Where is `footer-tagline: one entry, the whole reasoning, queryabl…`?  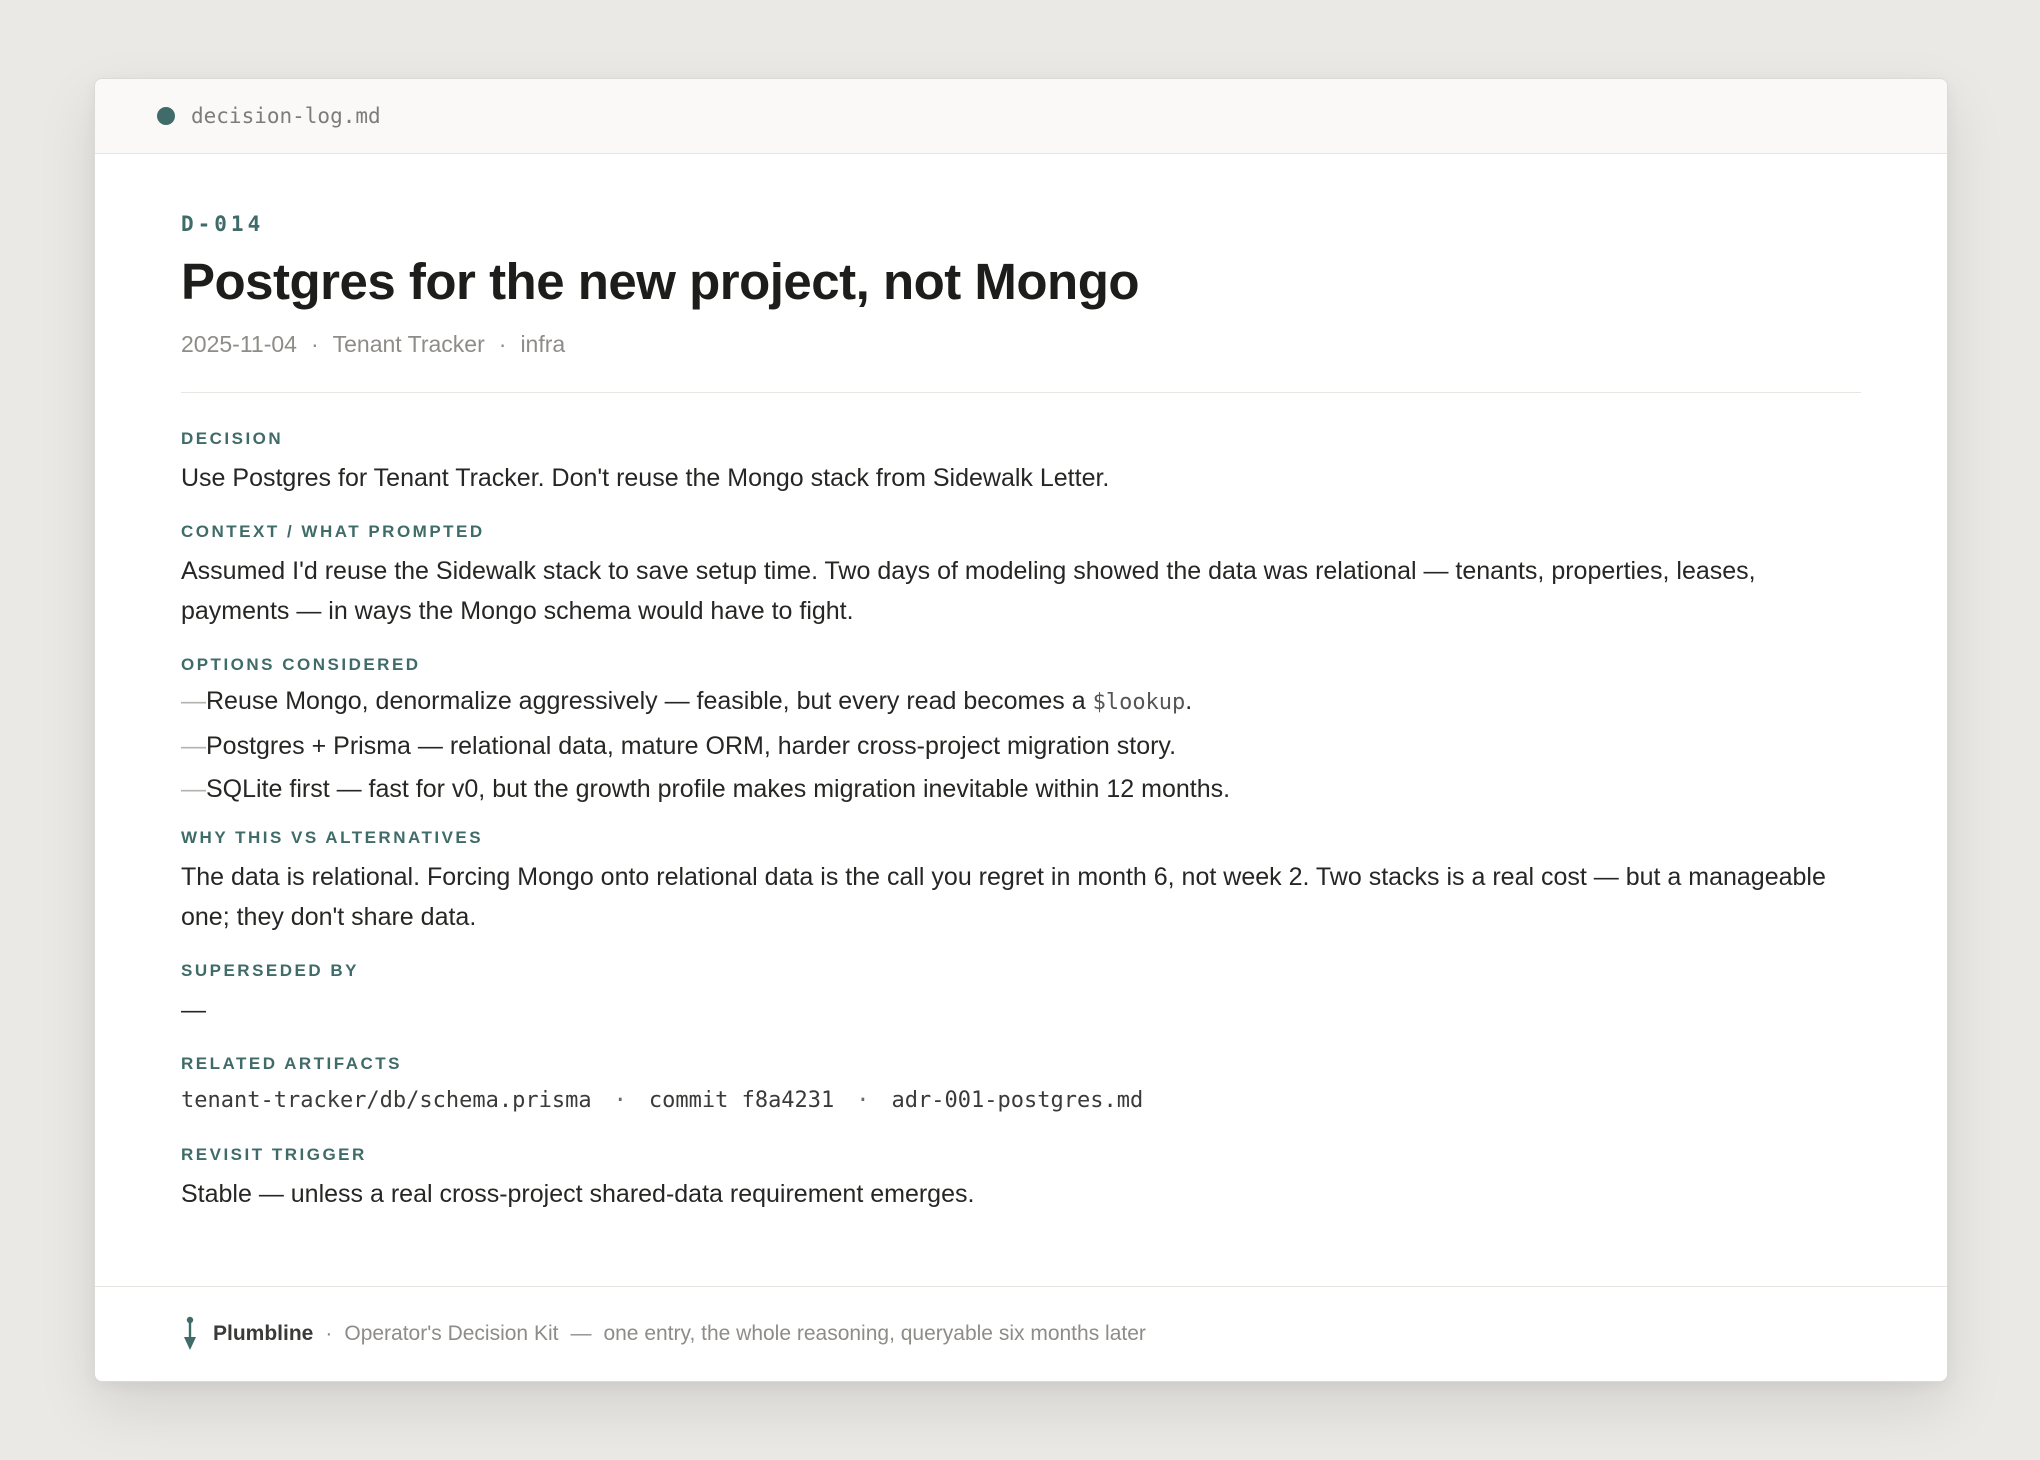 footer-tagline: one entry, the whole reasoning, queryabl… is located at coordinates (874, 1333).